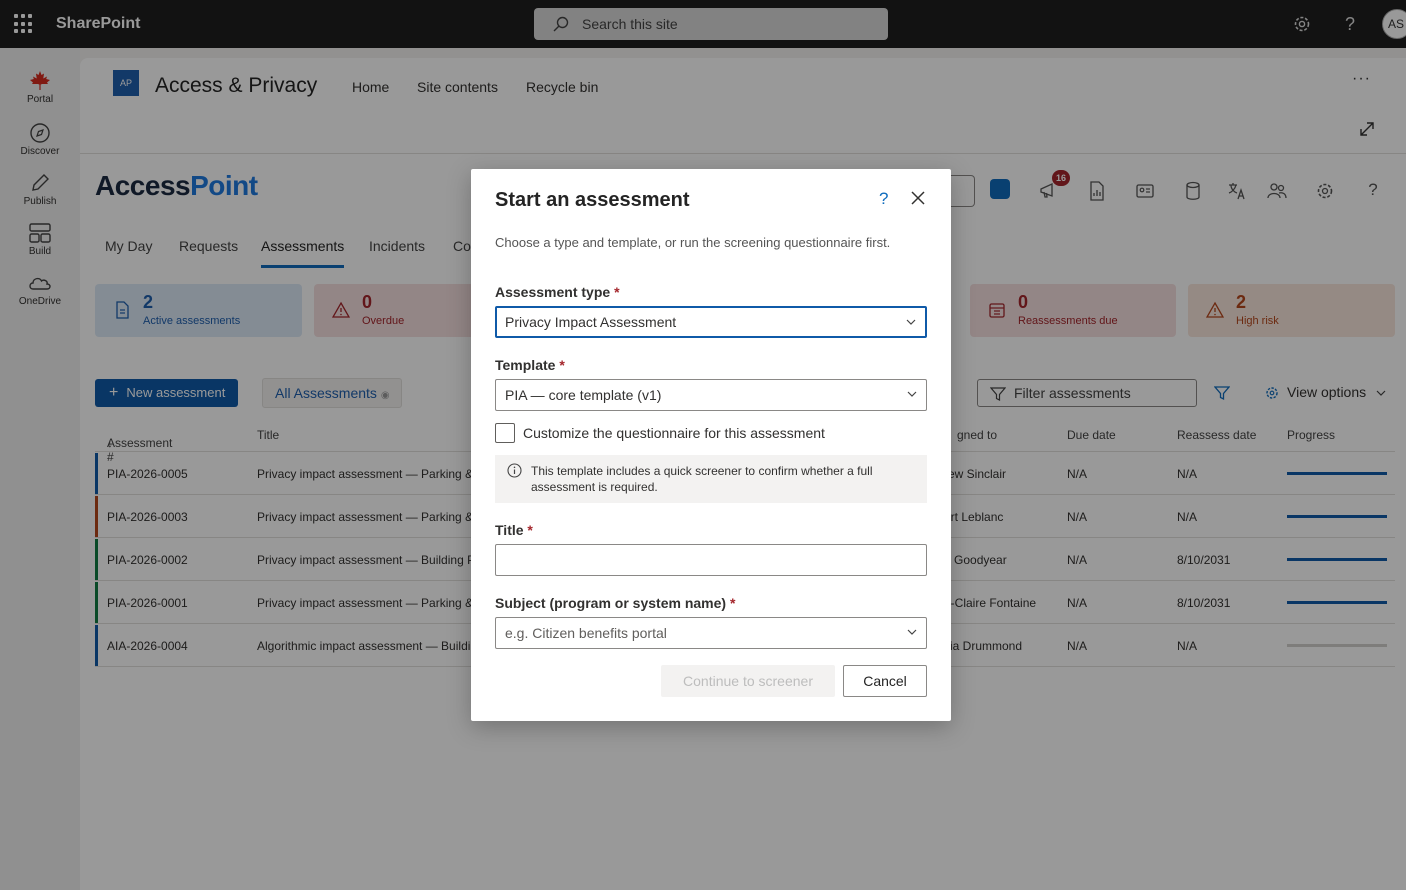 The image size is (1406, 890). What do you see at coordinates (583, 395) in the screenshot?
I see `template-value: PIA — core template (v1)` at bounding box center [583, 395].